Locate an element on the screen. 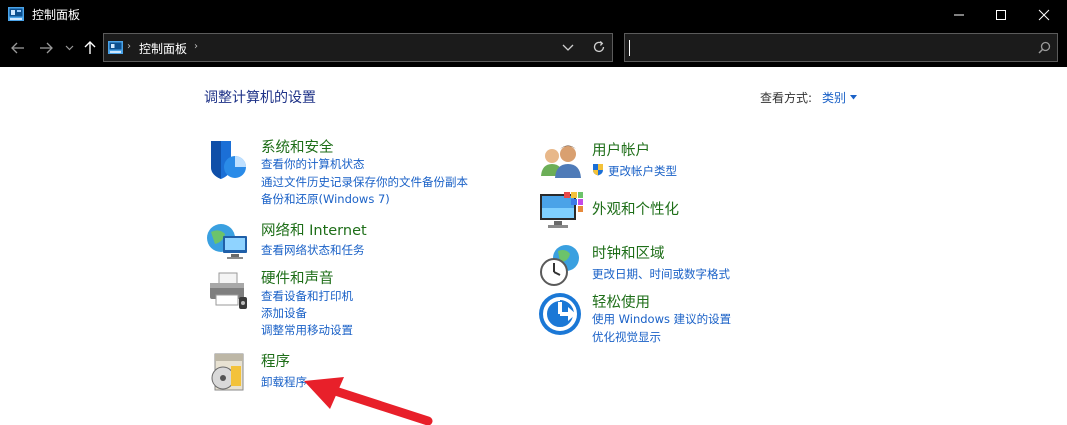 Image resolution: width=1067 pixels, height=425 pixels. maximize-icon is located at coordinates (1001, 15).